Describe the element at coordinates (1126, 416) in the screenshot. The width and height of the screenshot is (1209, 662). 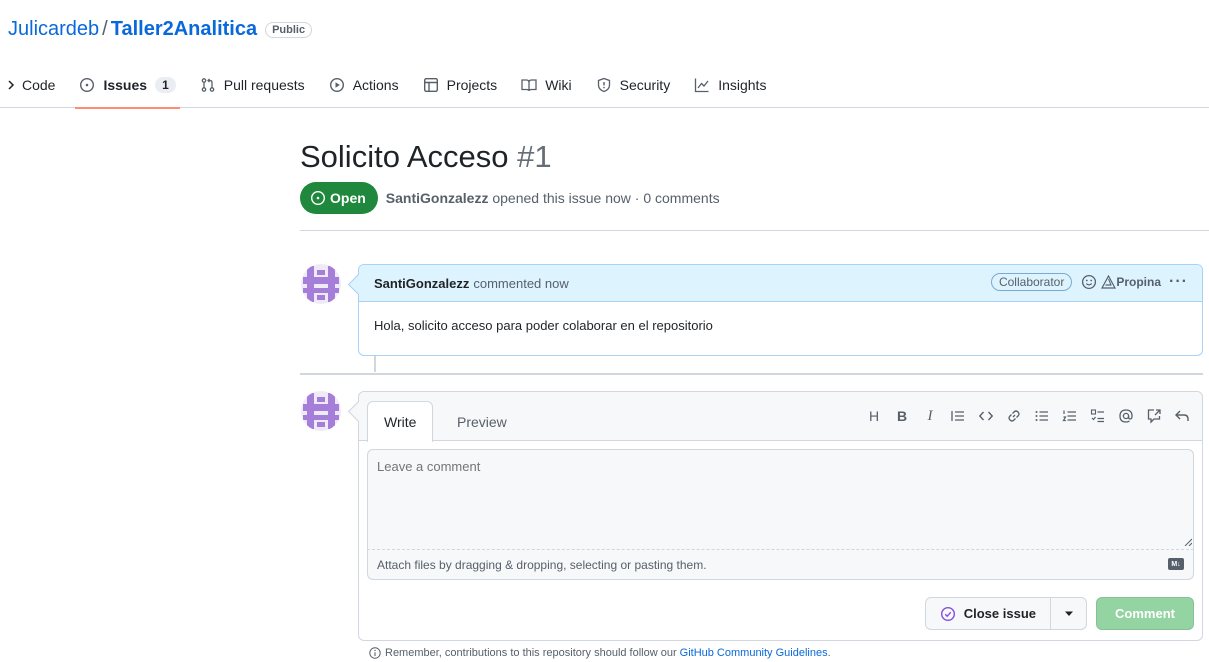
I see `mention-icon` at that location.